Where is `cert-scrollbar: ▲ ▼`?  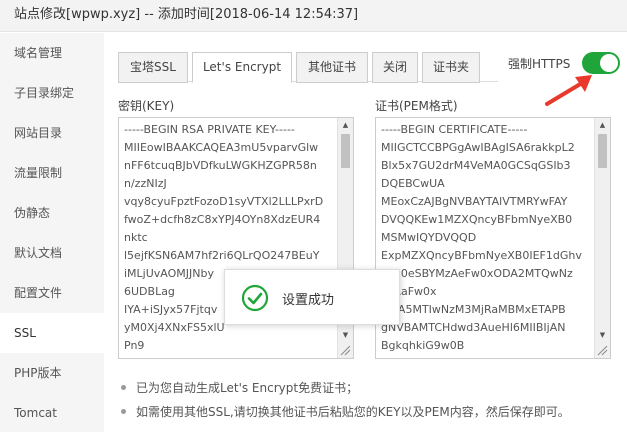 cert-scrollbar: ▲ ▼ is located at coordinates (602, 238).